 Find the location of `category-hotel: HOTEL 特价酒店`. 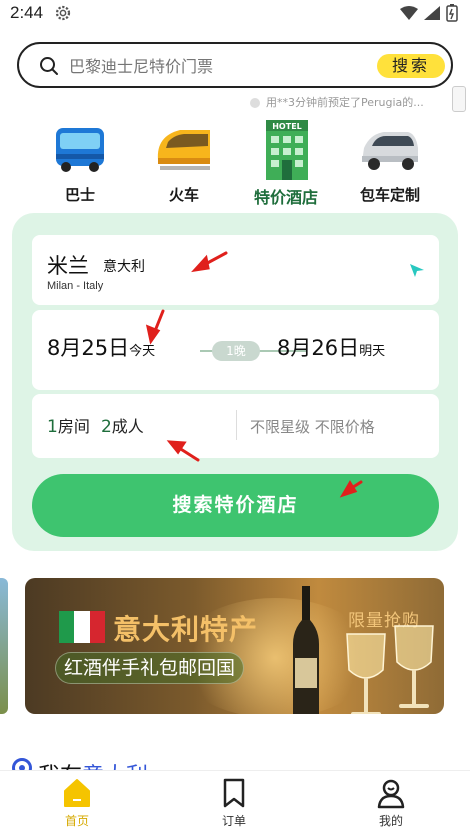

category-hotel: HOTEL 特价酒店 is located at coordinates (286, 164).